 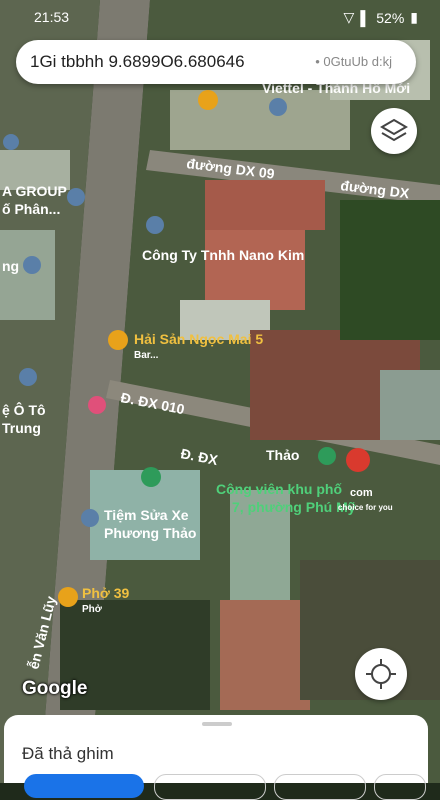 I want to click on my-location-button, so click(x=381, y=674).